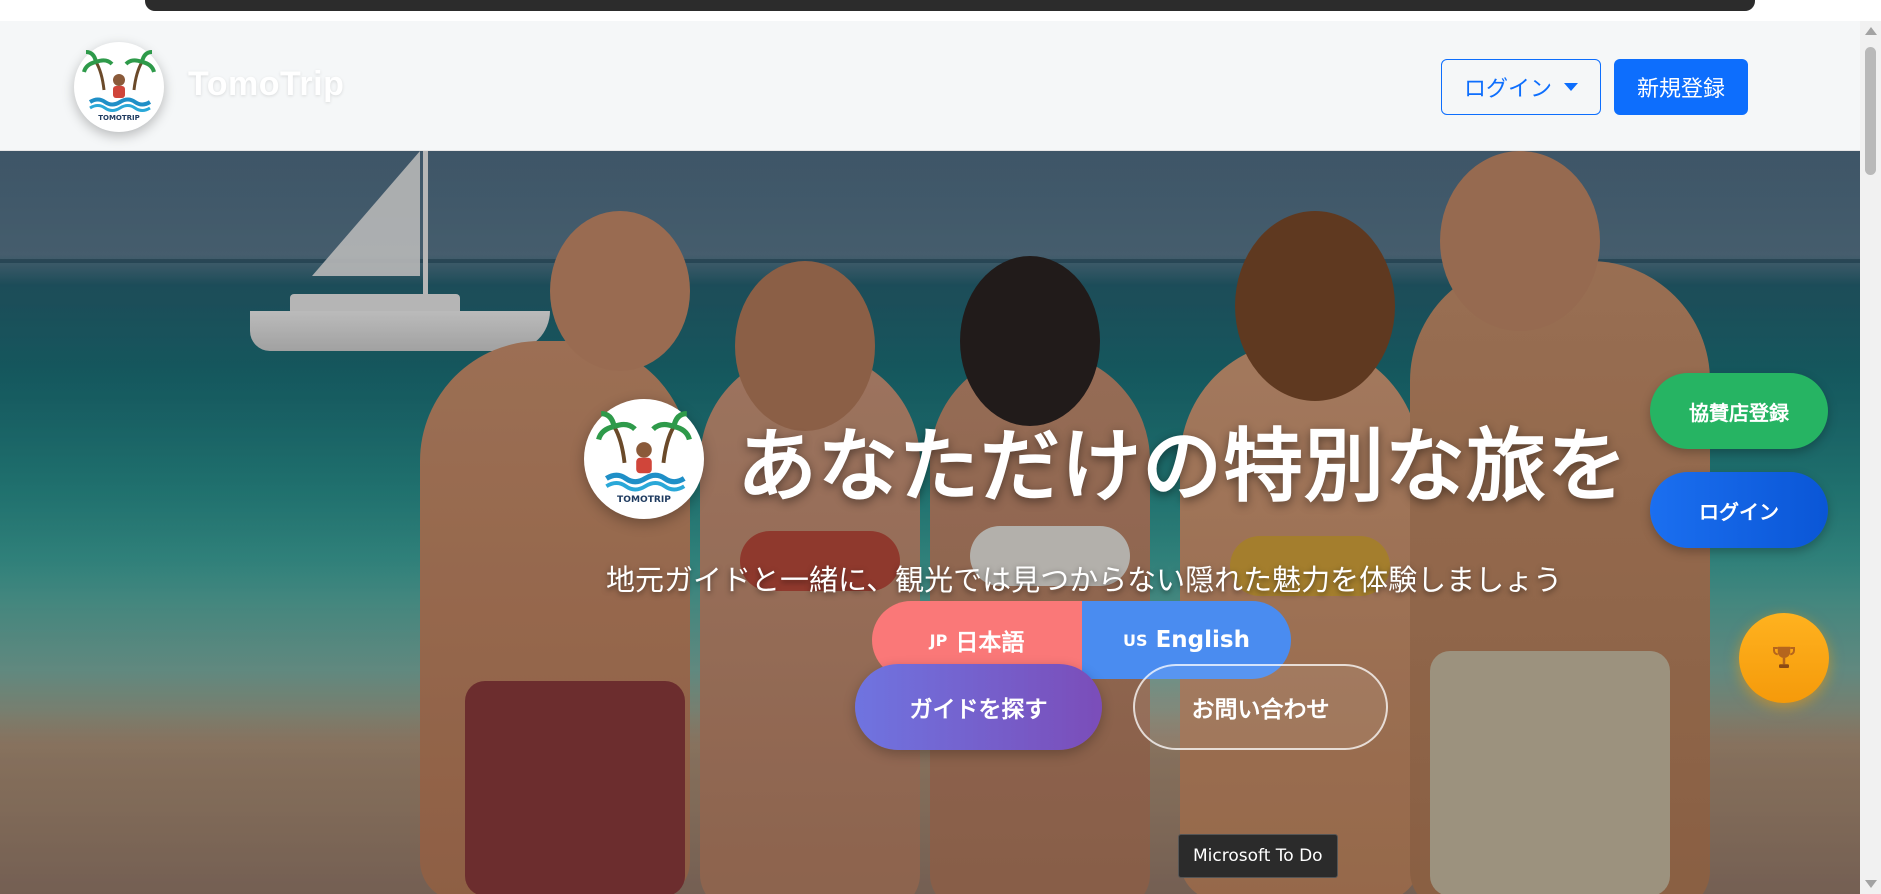 The width and height of the screenshot is (1881, 894). What do you see at coordinates (950, 5) in the screenshot?
I see `browser-tab-bar` at bounding box center [950, 5].